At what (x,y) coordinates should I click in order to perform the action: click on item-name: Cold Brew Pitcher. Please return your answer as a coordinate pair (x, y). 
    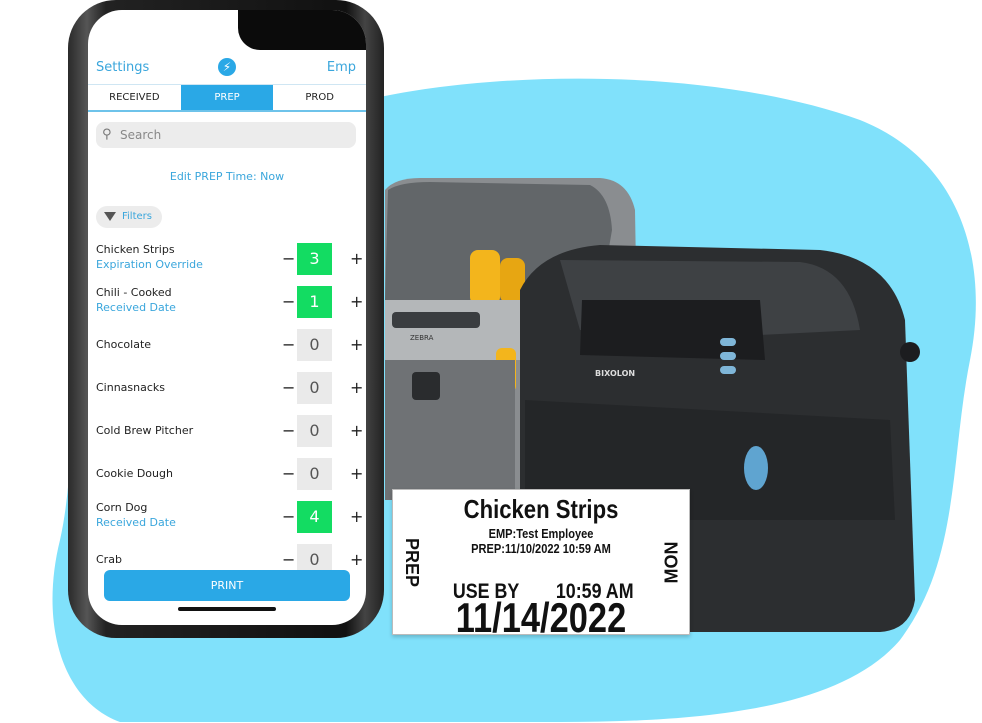
    Looking at the image, I should click on (145, 430).